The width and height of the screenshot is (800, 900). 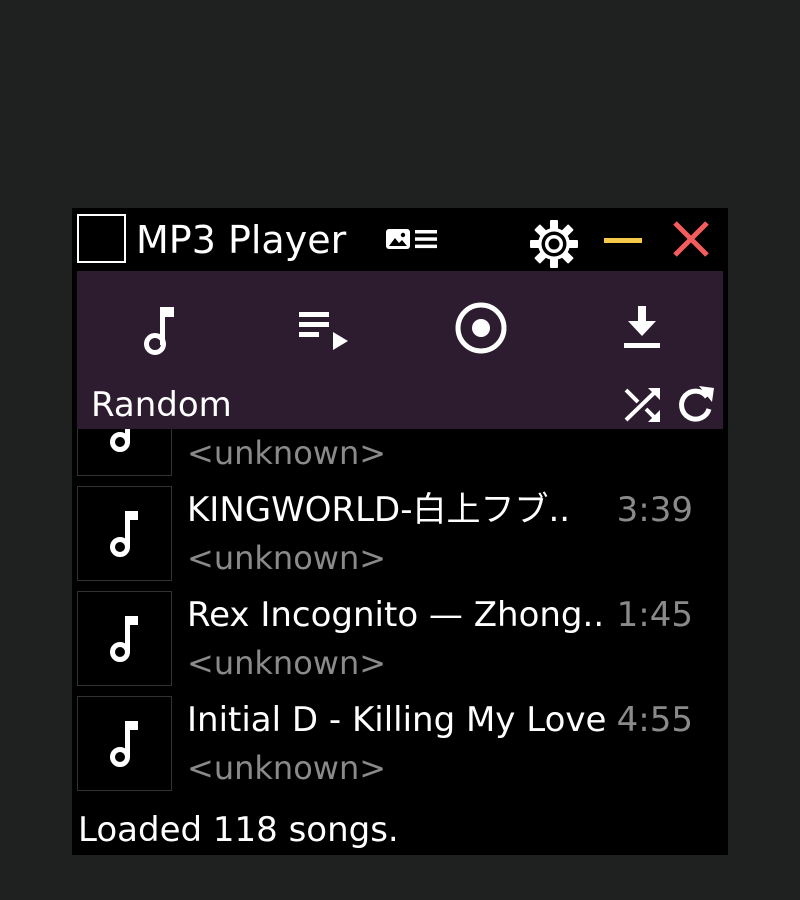 I want to click on download-icon, so click(x=642, y=328).